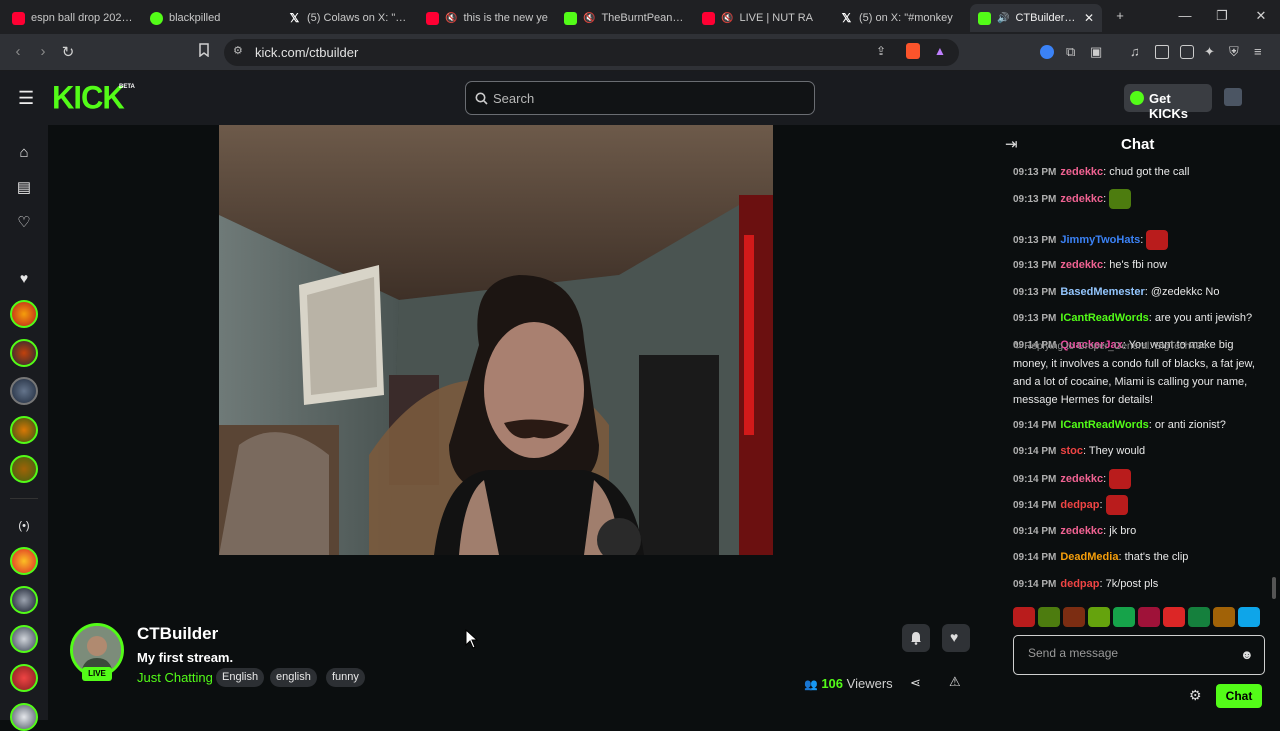 The image size is (1280, 731). I want to click on chat-message: 09:13 PM BasedMemester: @zedekkc No, so click(1139, 292).